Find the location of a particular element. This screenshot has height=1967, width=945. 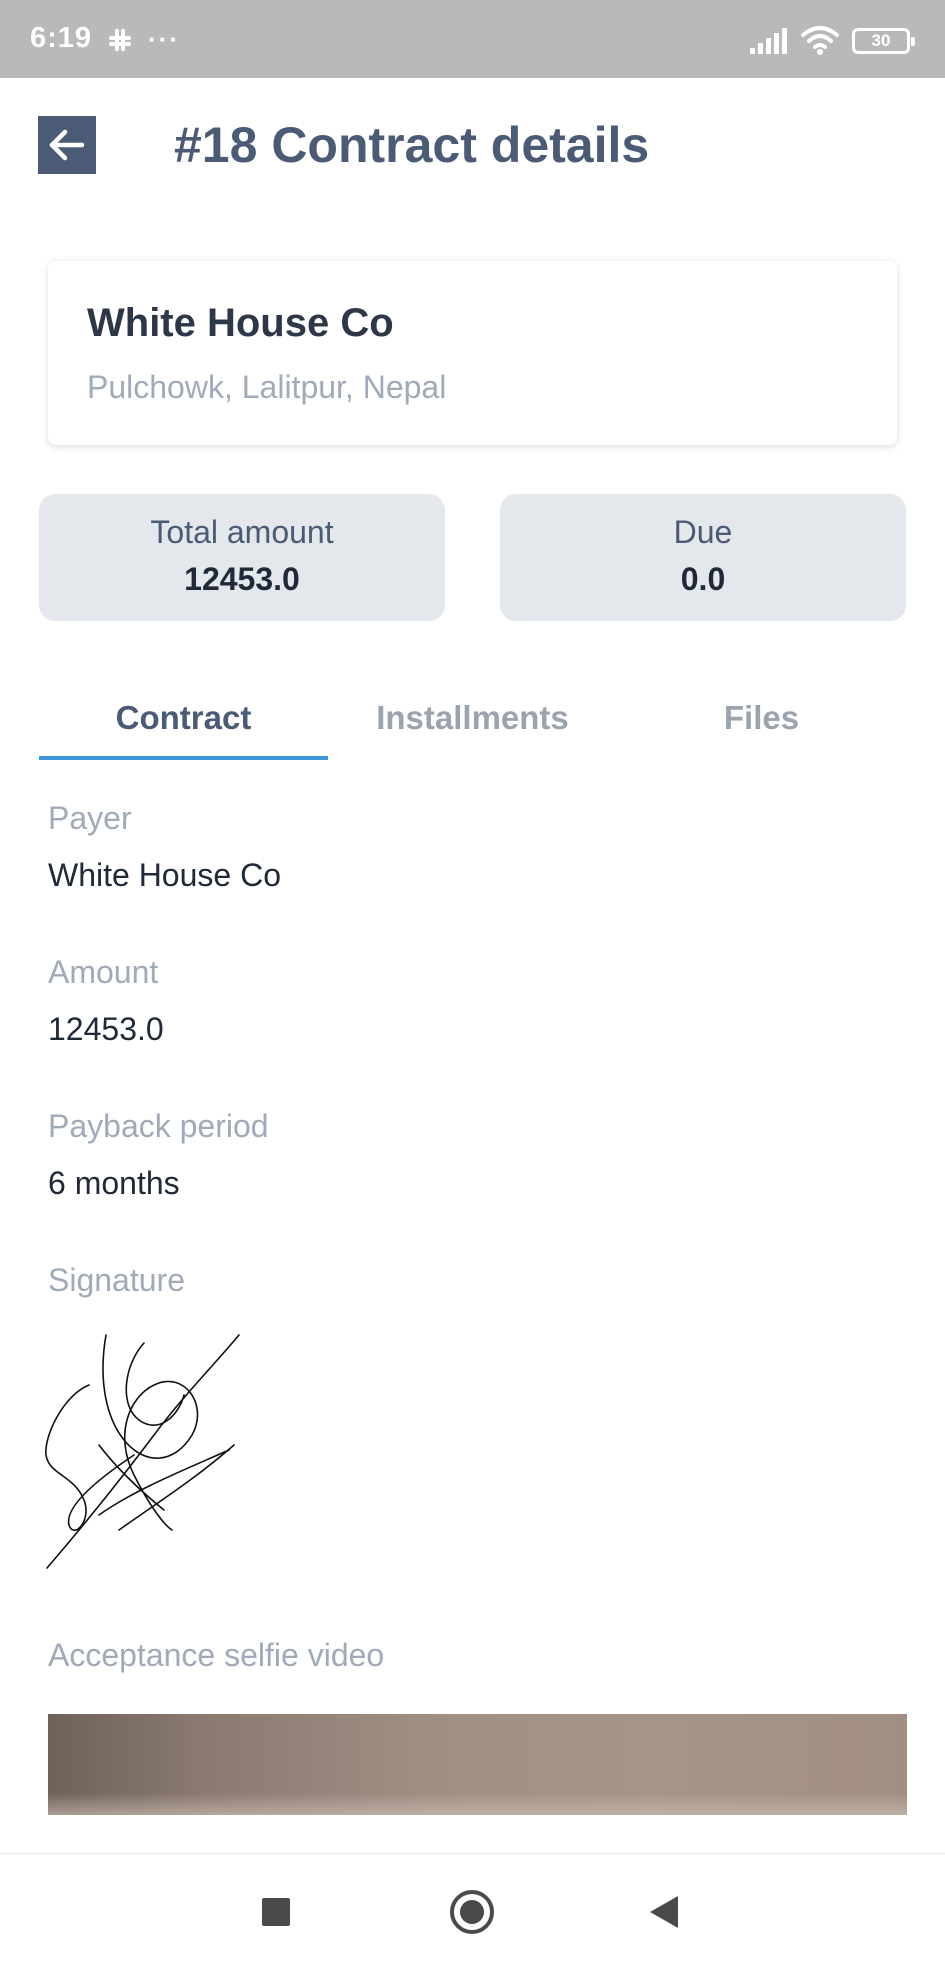

selfie-video-label: Acceptance selfie video is located at coordinates (216, 1655).